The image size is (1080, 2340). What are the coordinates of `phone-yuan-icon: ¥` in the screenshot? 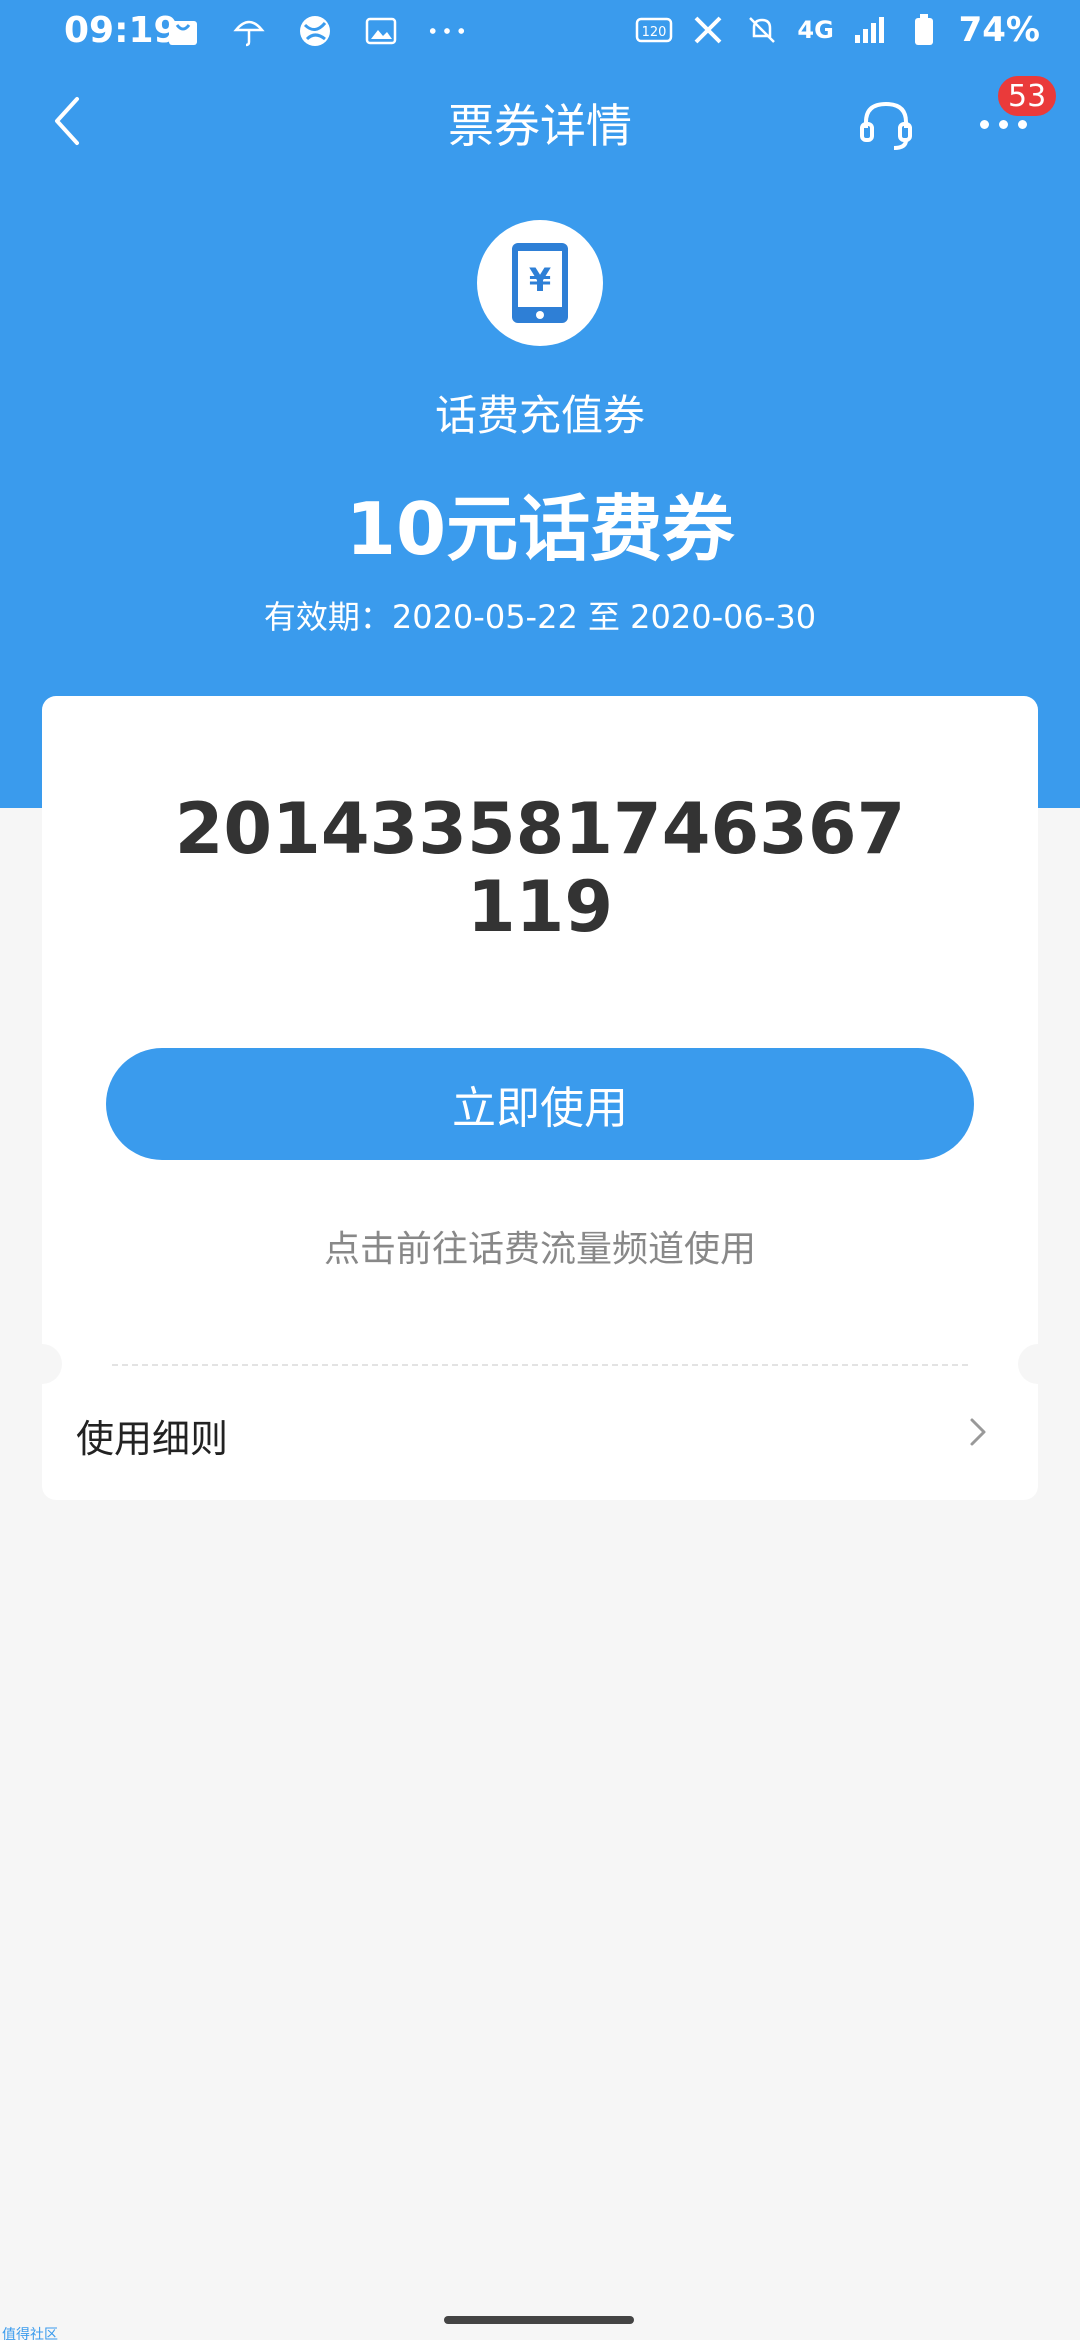 It's located at (540, 283).